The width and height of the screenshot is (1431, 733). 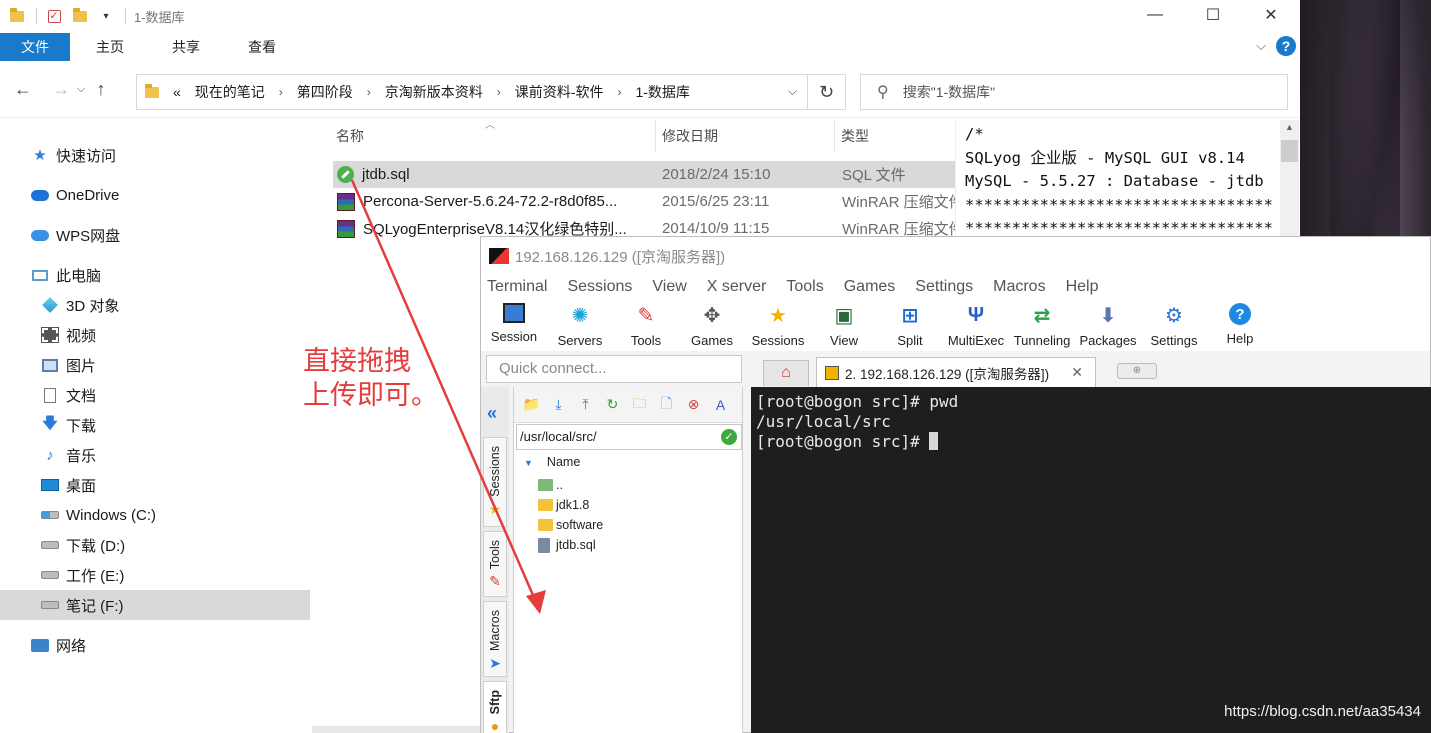 I want to click on sidebar-tab-sessions: Sessions ★, so click(x=495, y=482).